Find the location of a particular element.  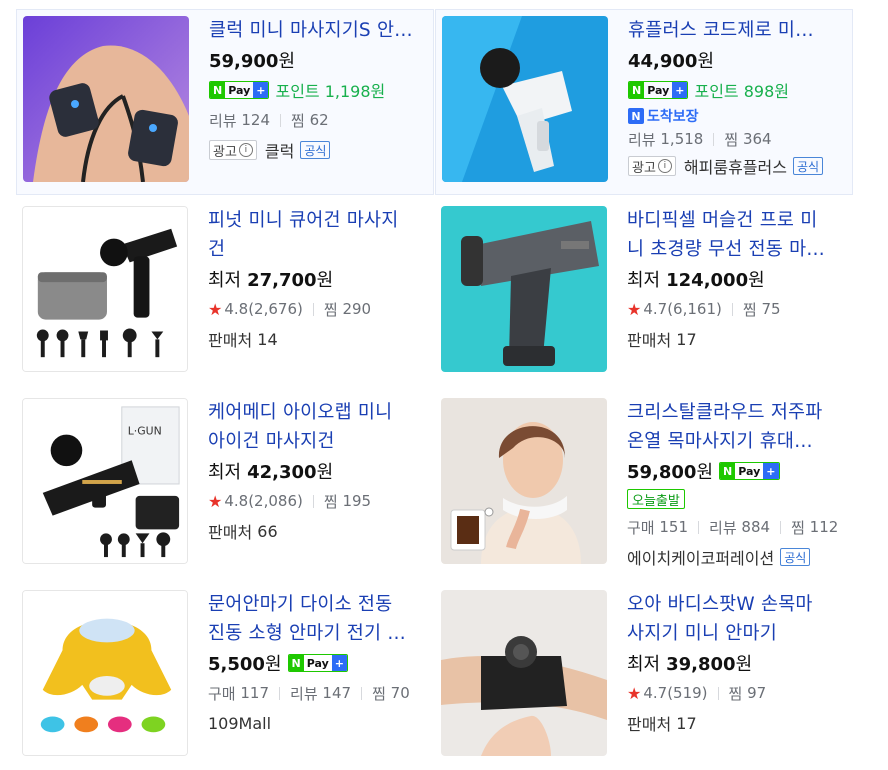

product-title: 피넛 미니 큐어건 마사지 건 is located at coordinates (320, 235).